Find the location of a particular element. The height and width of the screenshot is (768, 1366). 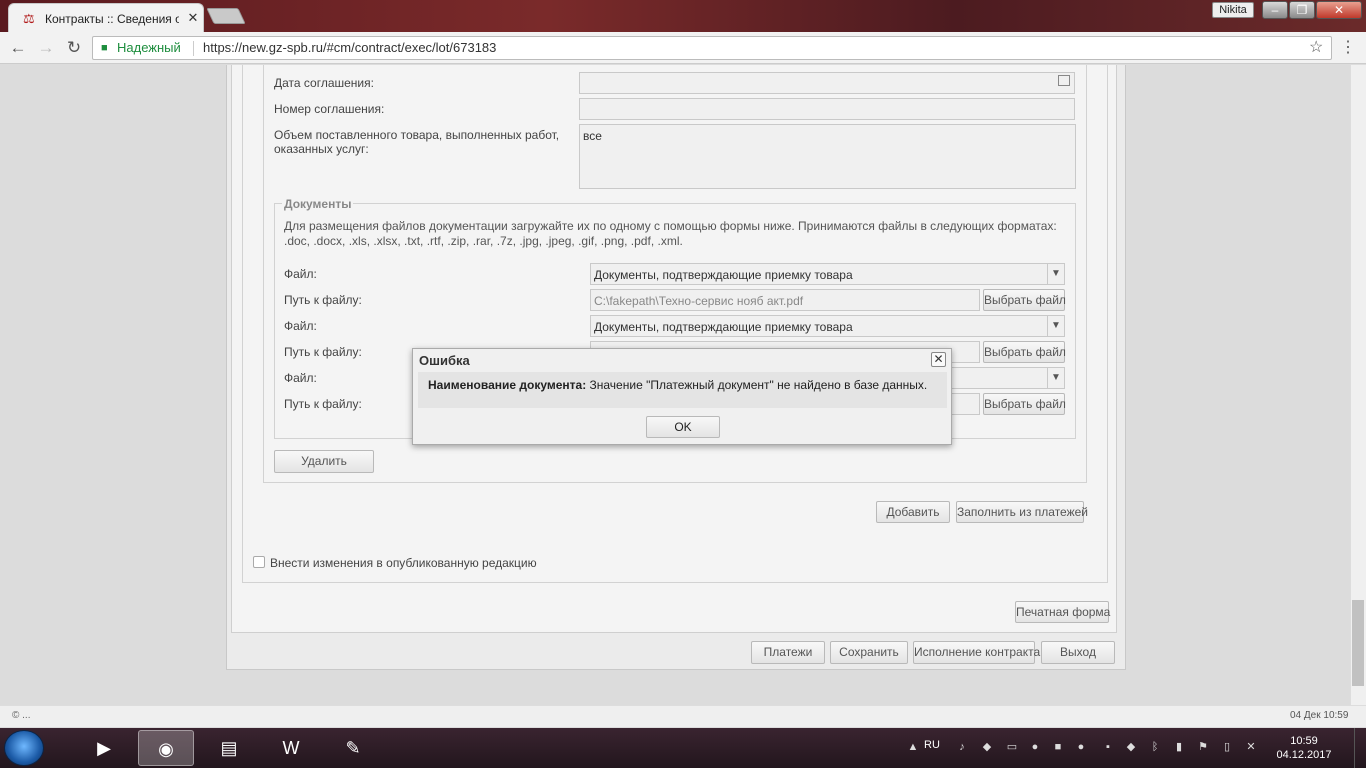

menu-icon: ⋮ is located at coordinates (1348, 48).